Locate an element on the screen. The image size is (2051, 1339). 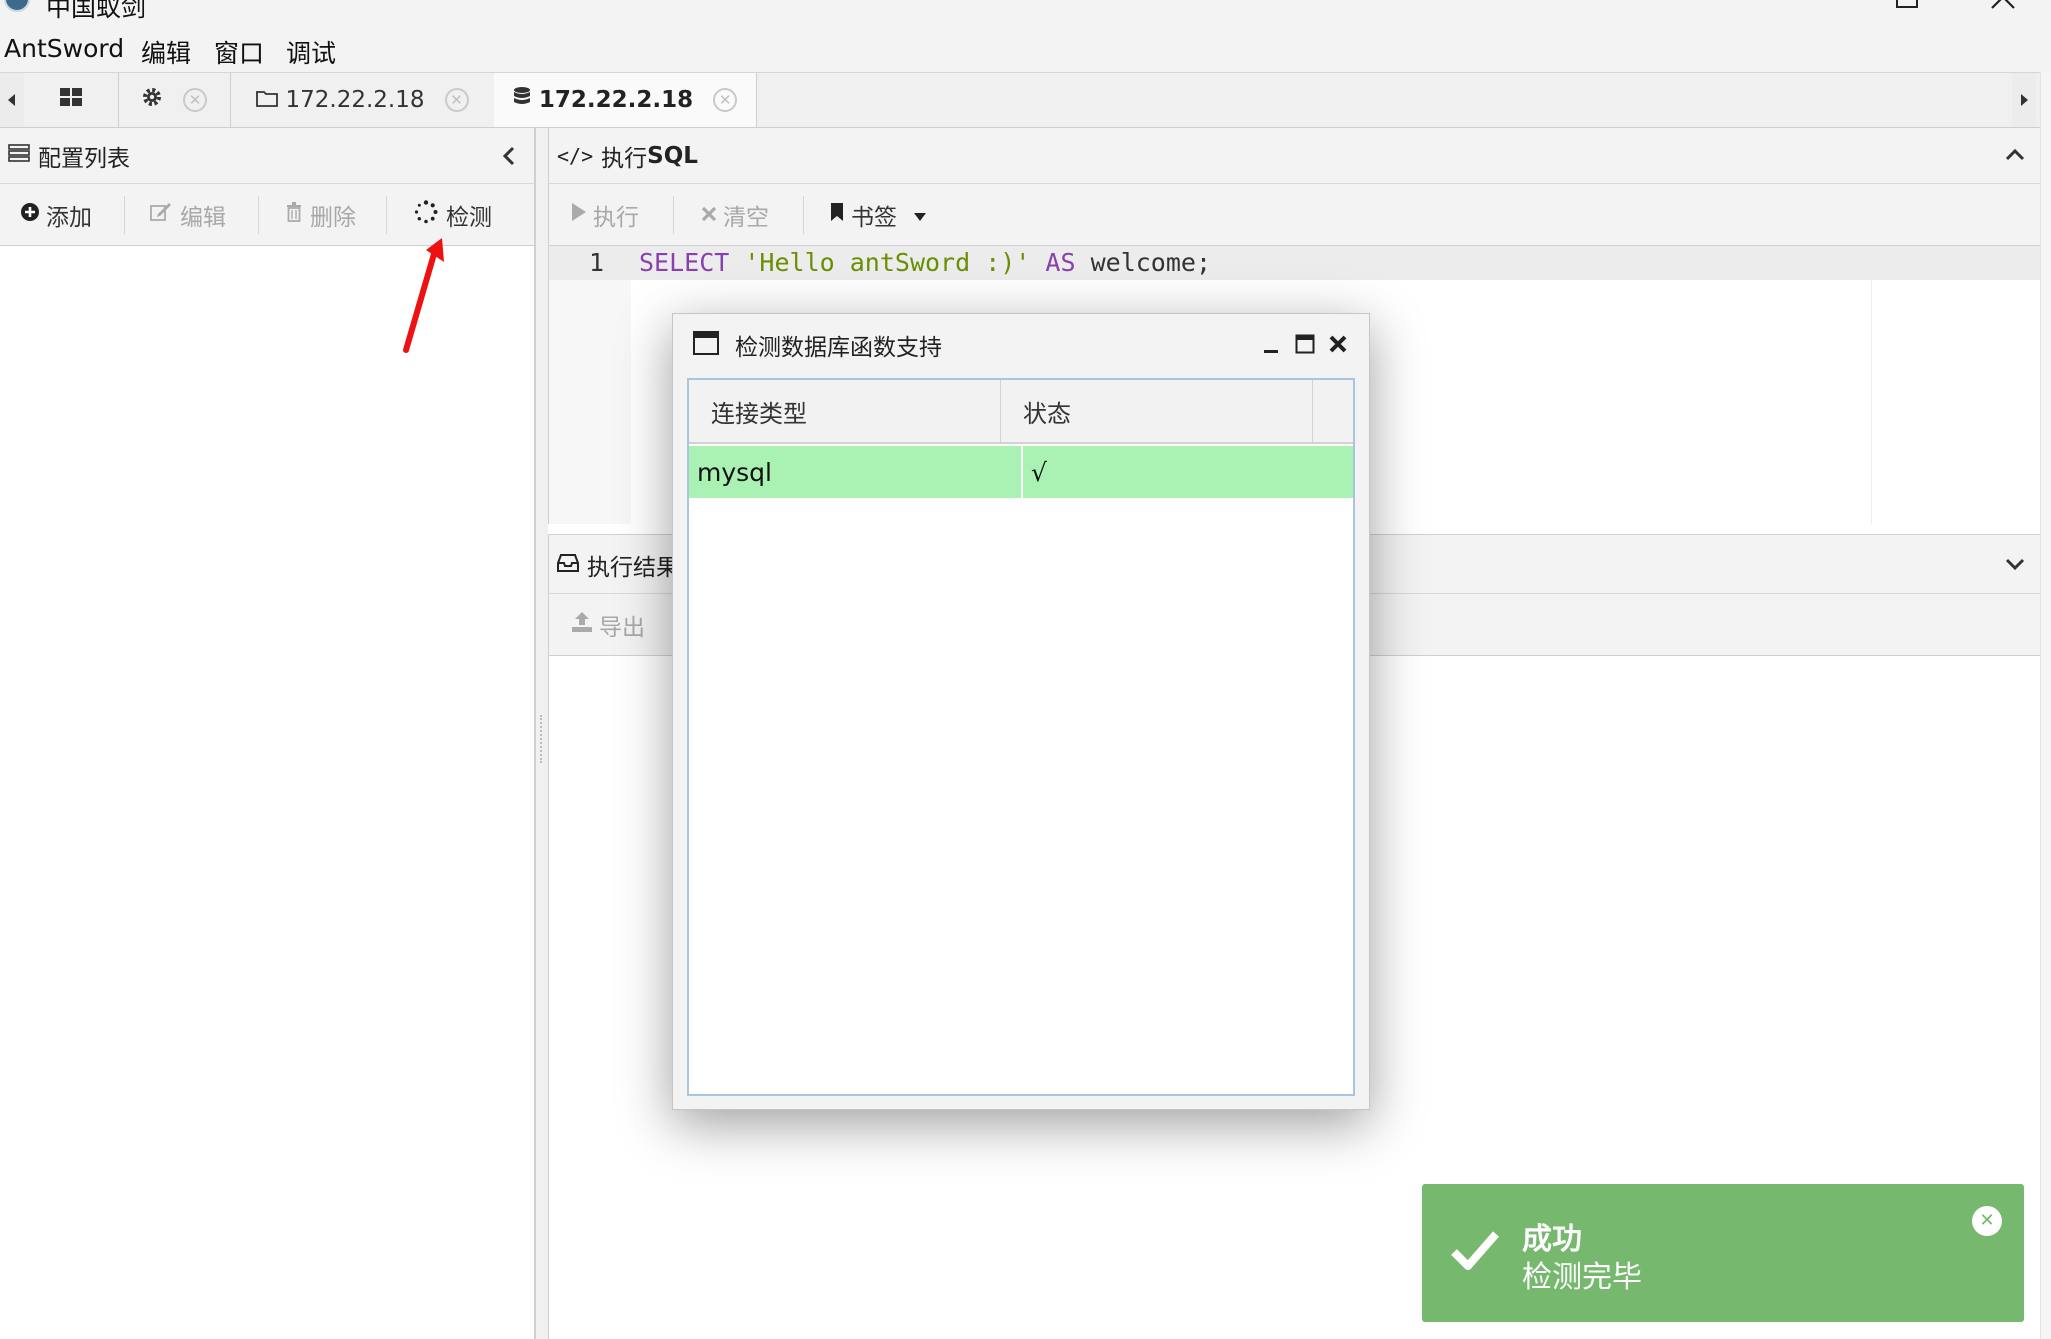
sql-keyword: AS is located at coordinates (1060, 262).